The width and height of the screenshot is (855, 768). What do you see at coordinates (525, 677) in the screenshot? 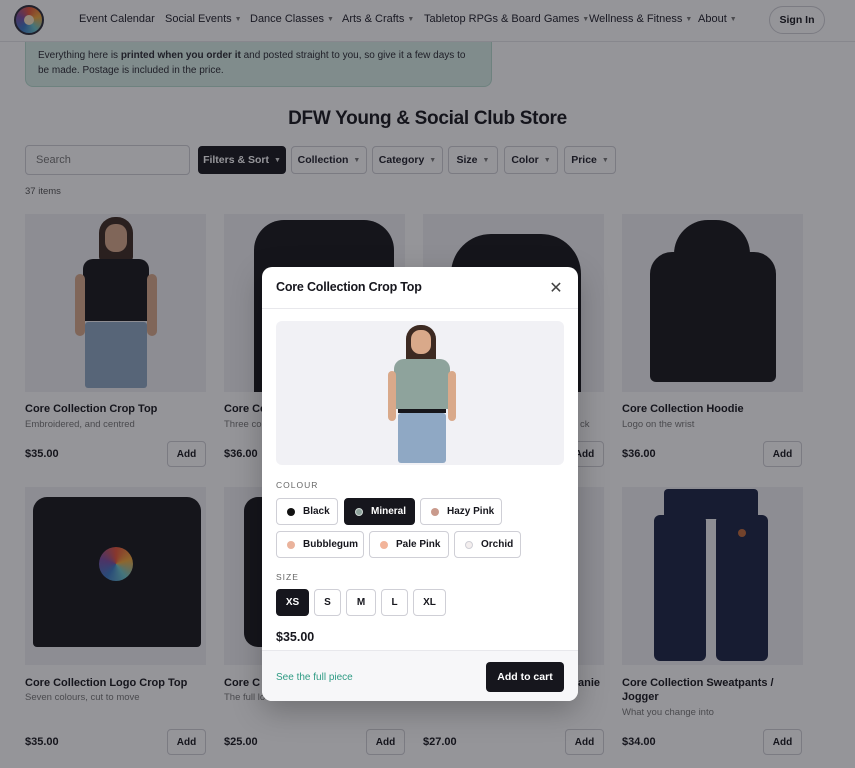
I see `add-to-cart-button: Add to cart` at bounding box center [525, 677].